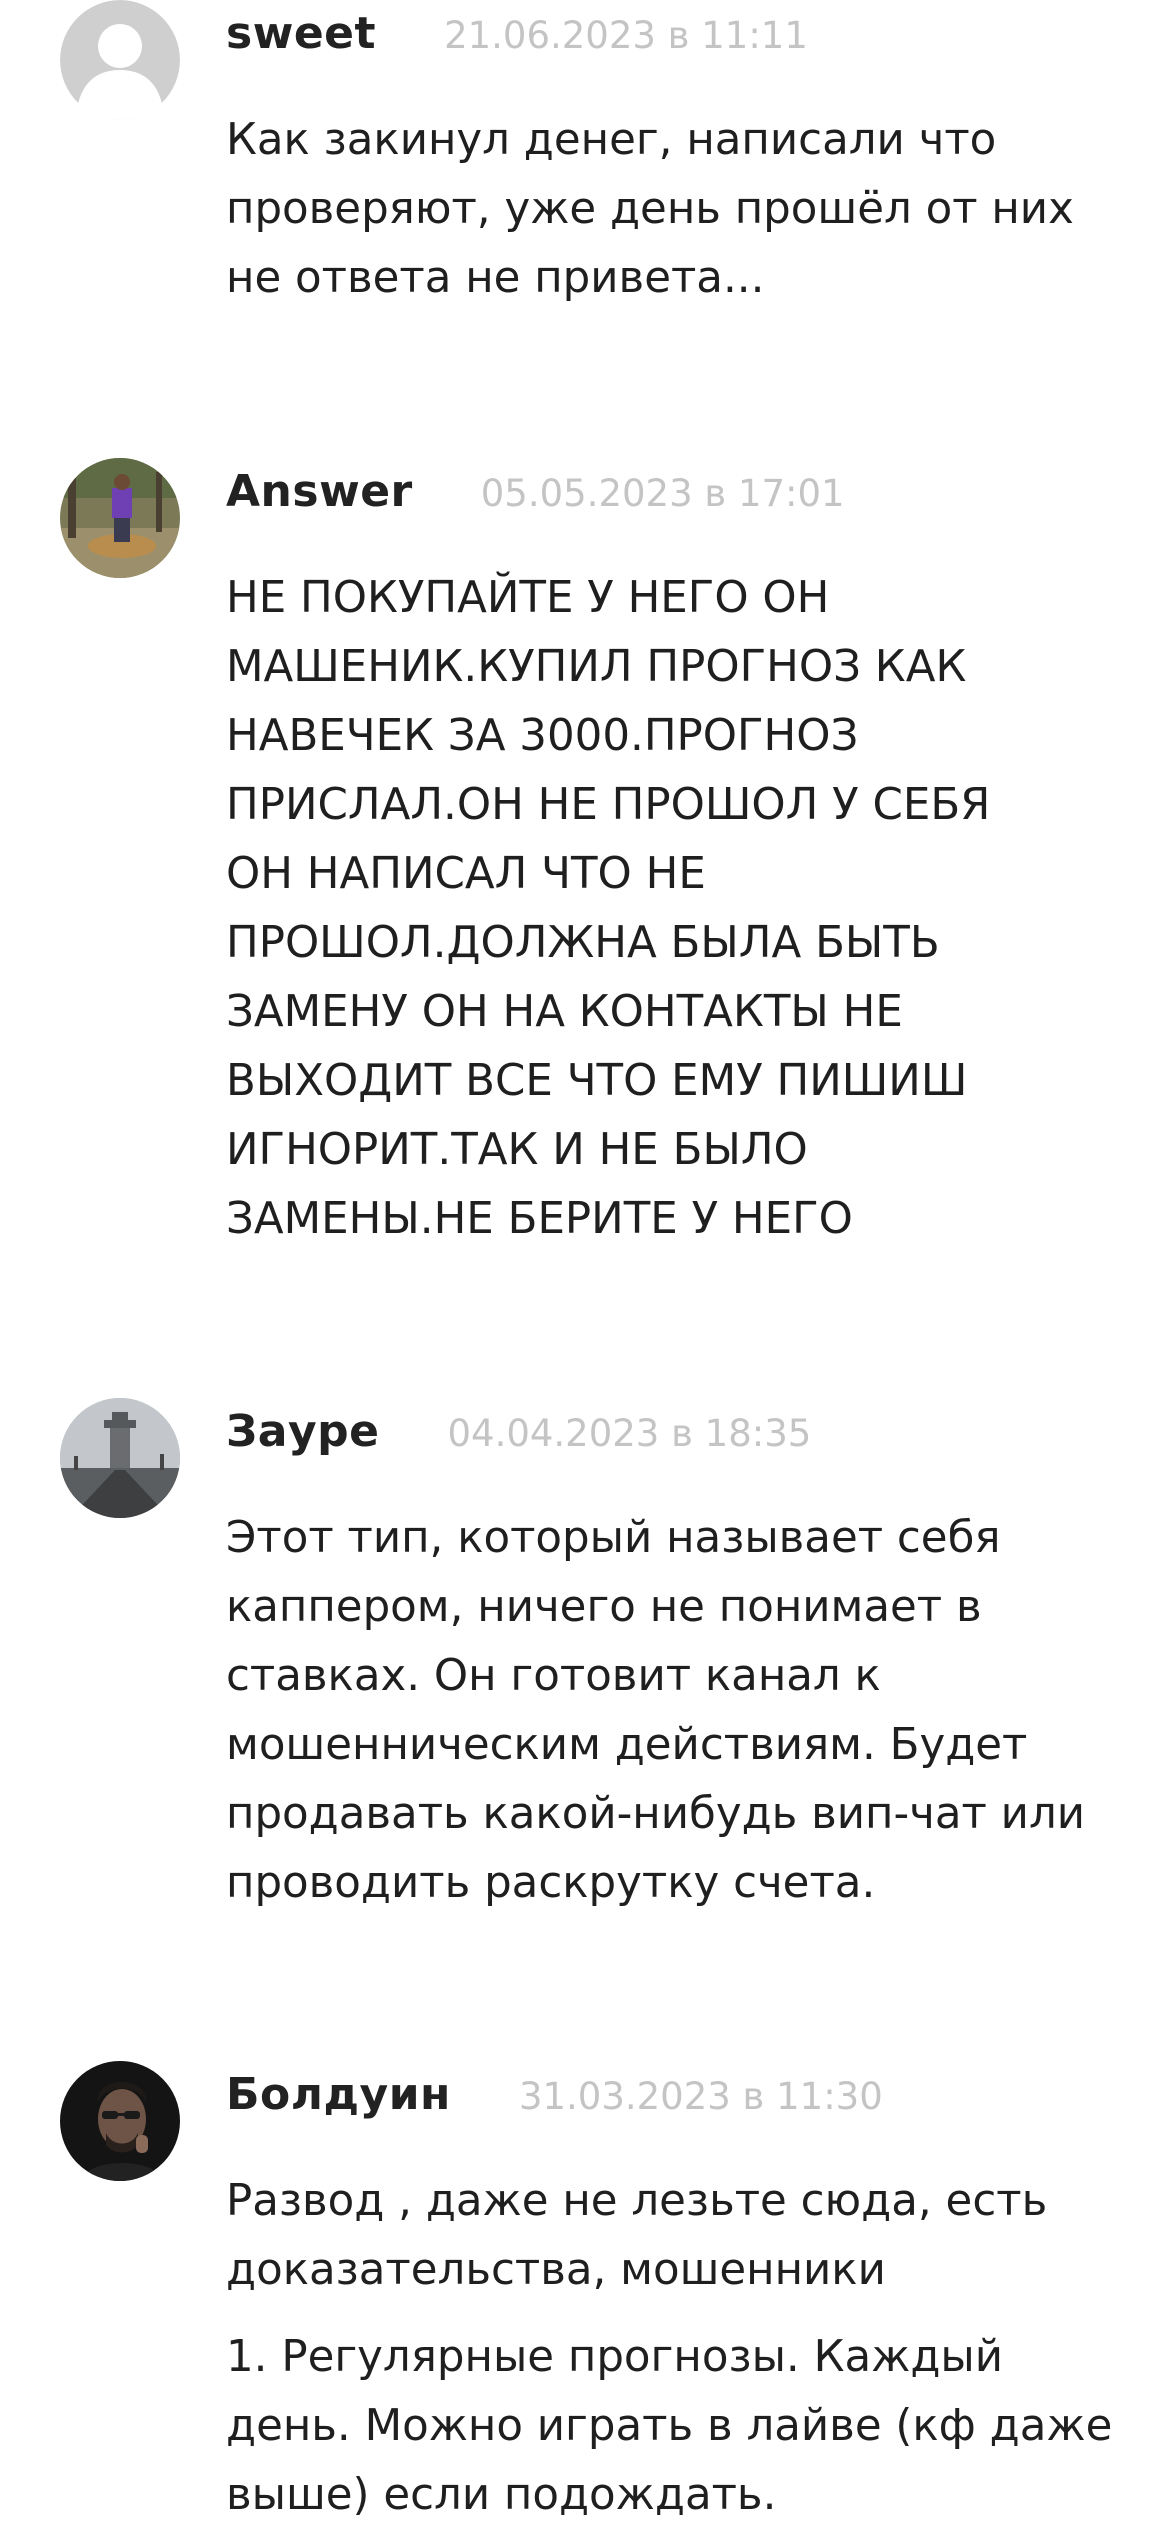 Image resolution: width=1170 pixels, height=2532 pixels. What do you see at coordinates (701, 2096) in the screenshot?
I see `comment-date: 31.03.2023 в 11:30` at bounding box center [701, 2096].